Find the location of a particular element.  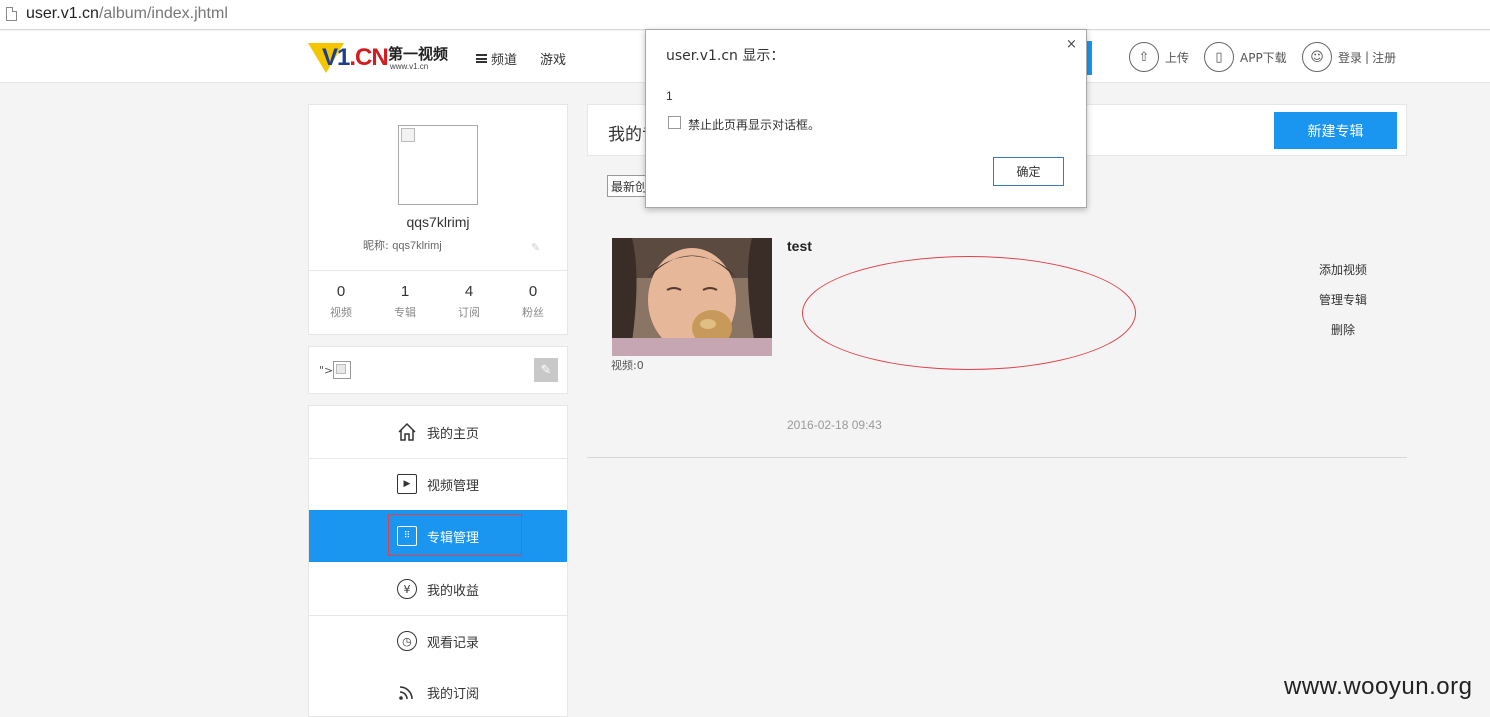

avatar is located at coordinates (438, 165).